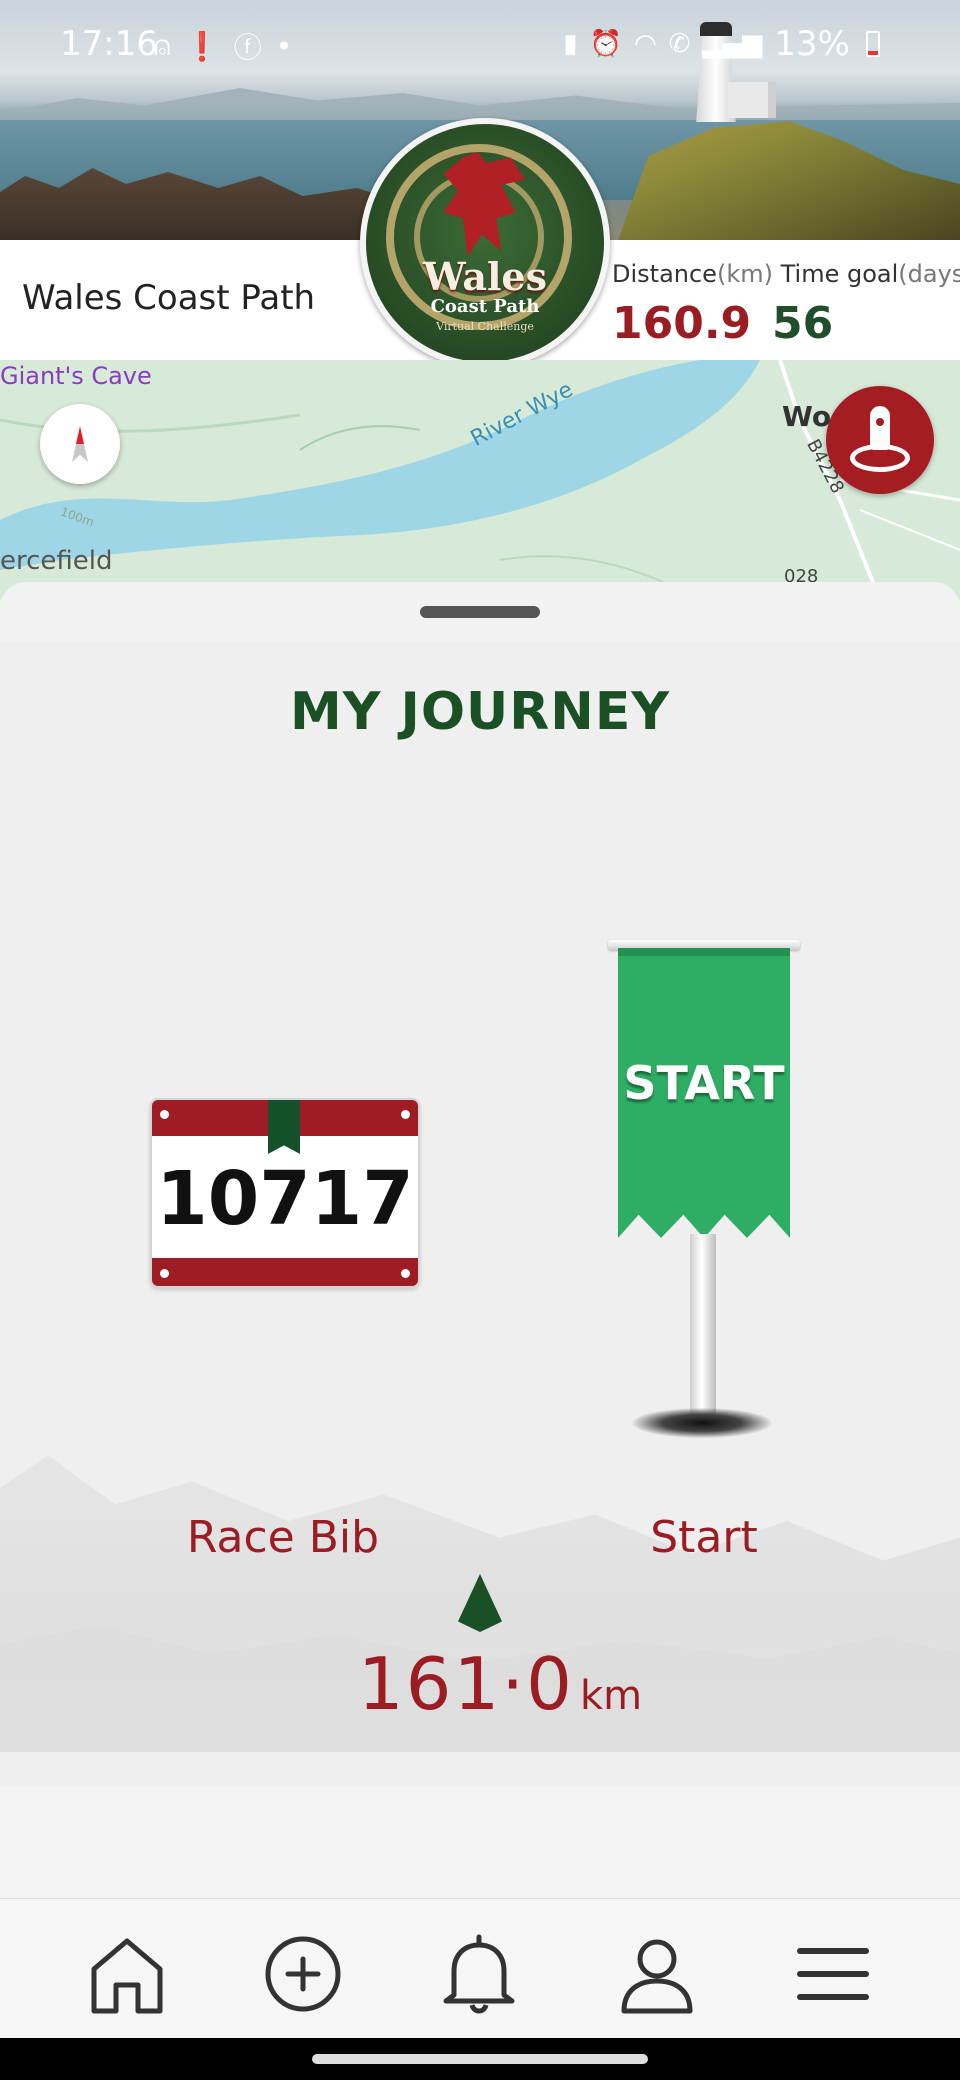 This screenshot has width=960, height=2080. I want to click on map-label-giants-cave: Giant's Cave, so click(76, 376).